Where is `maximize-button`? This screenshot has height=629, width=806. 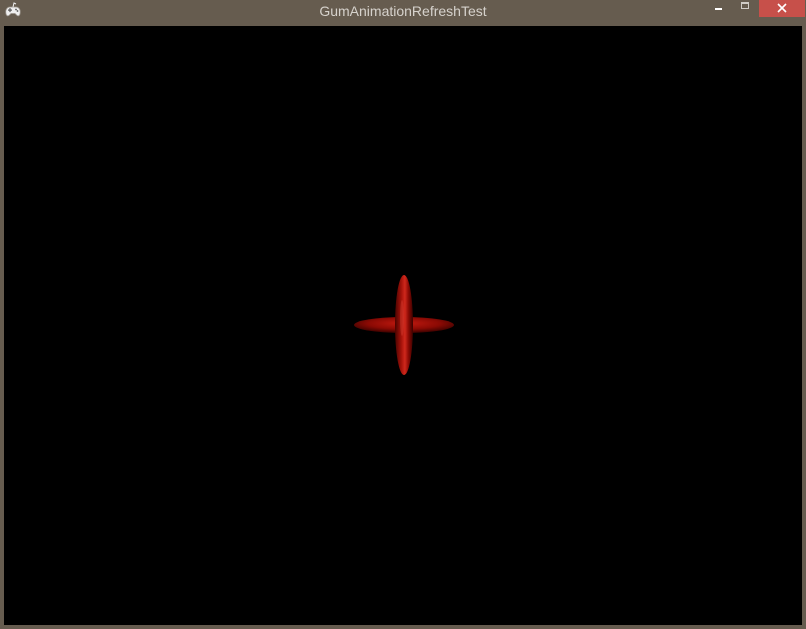 maximize-button is located at coordinates (745, 8).